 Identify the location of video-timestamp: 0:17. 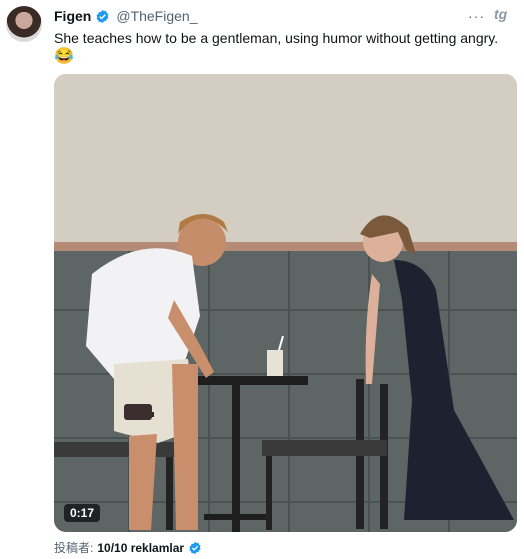
(82, 513).